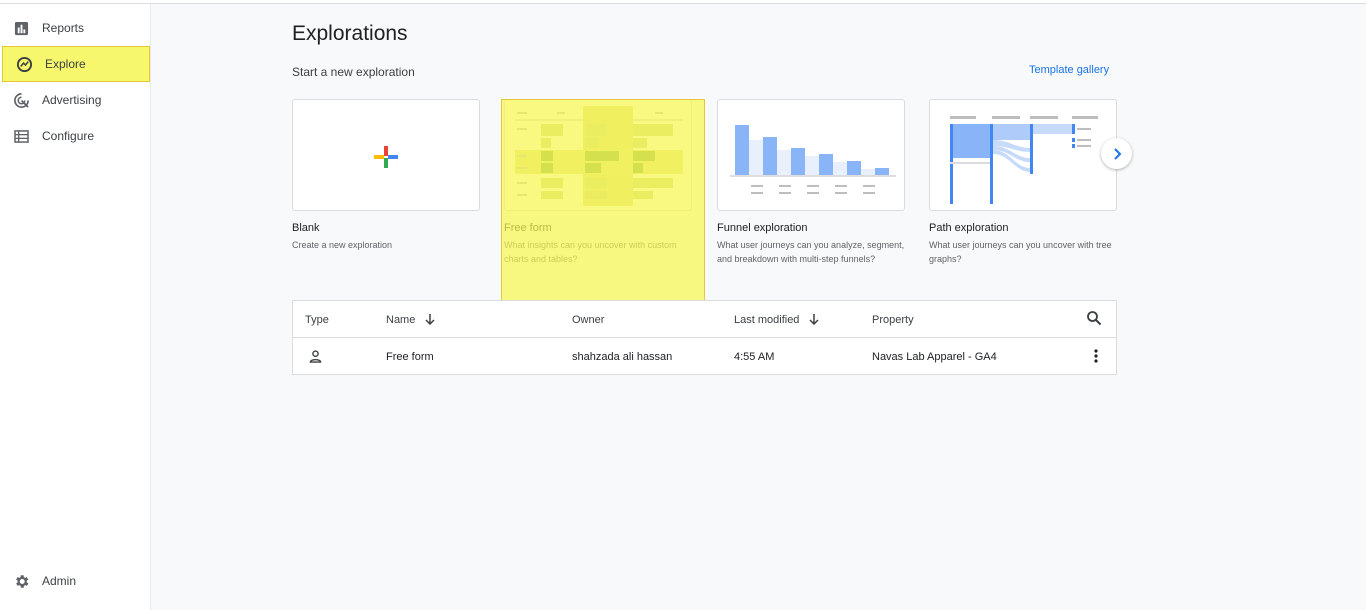  Describe the element at coordinates (65, 64) in the screenshot. I see `sidebar-item-label: Explore` at that location.